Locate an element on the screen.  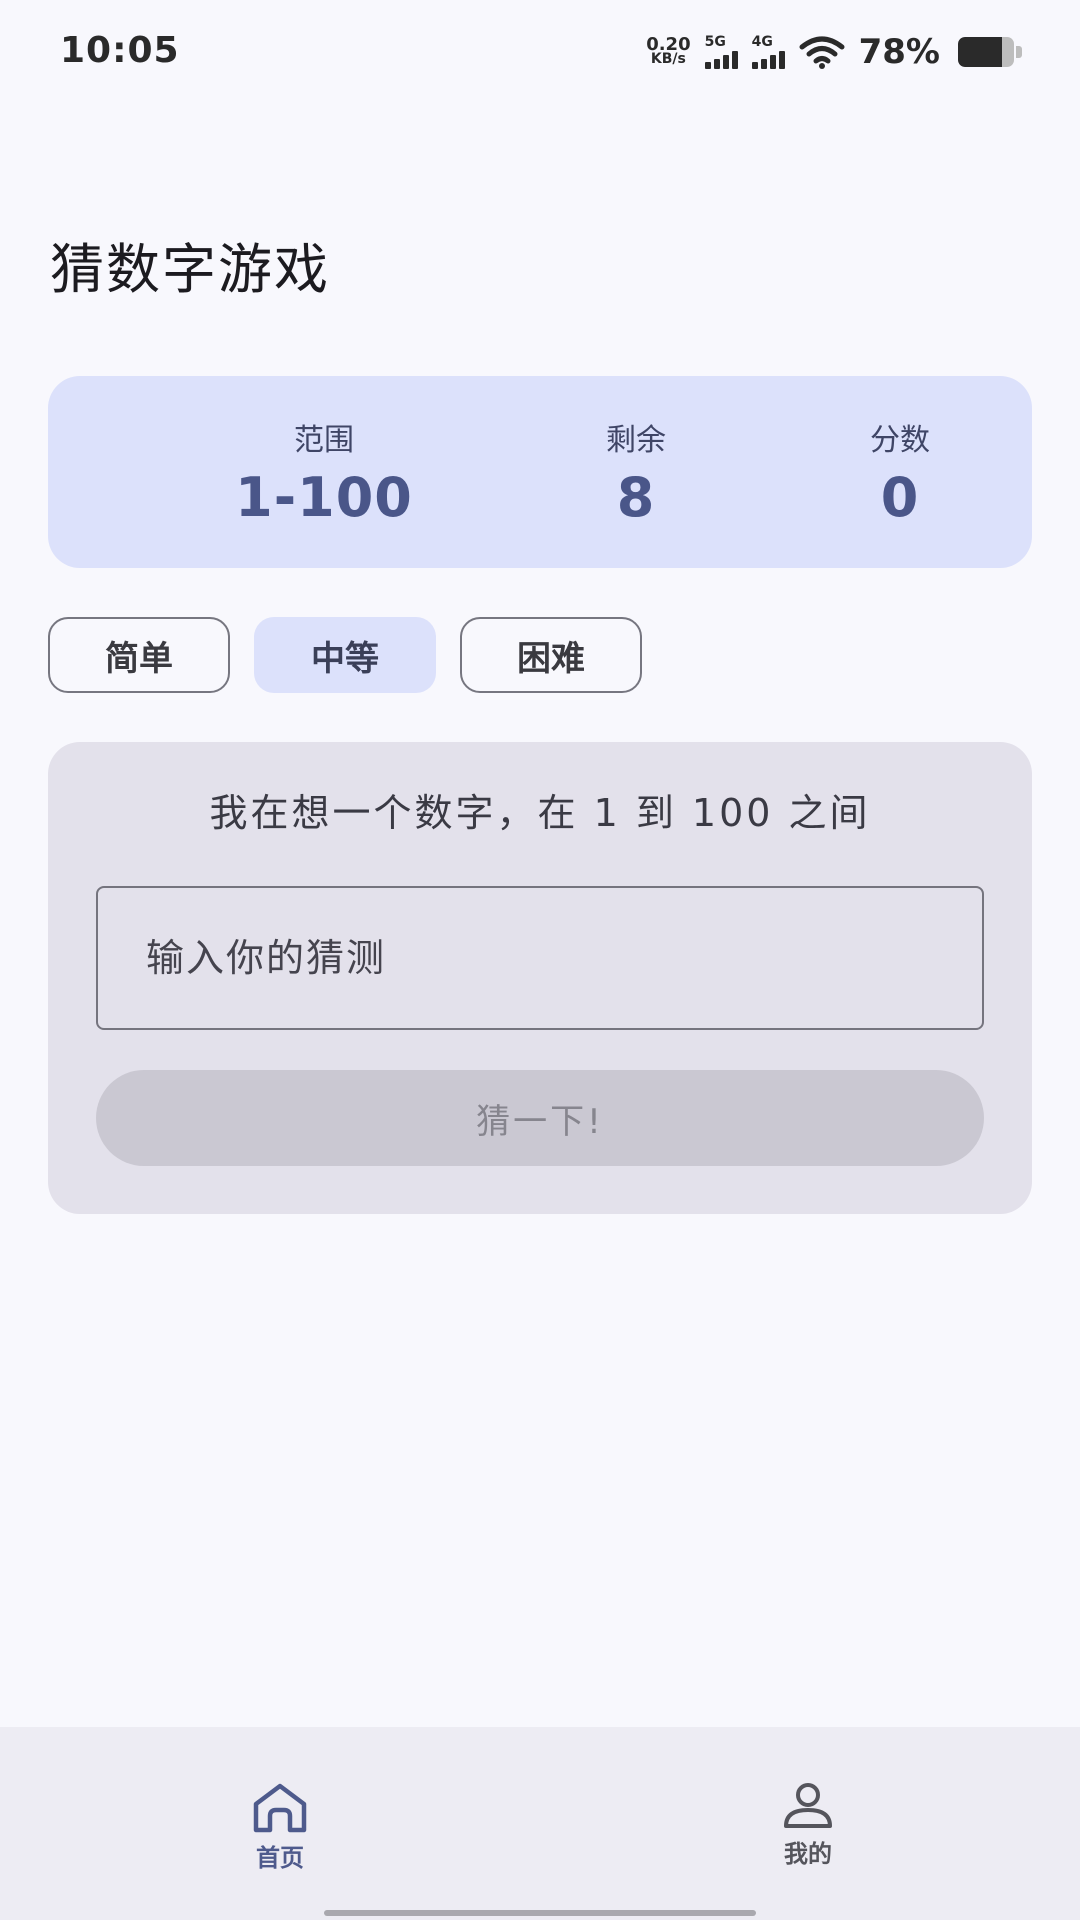
network-speed: 0.20 KB/s is located at coordinates (668, 50).